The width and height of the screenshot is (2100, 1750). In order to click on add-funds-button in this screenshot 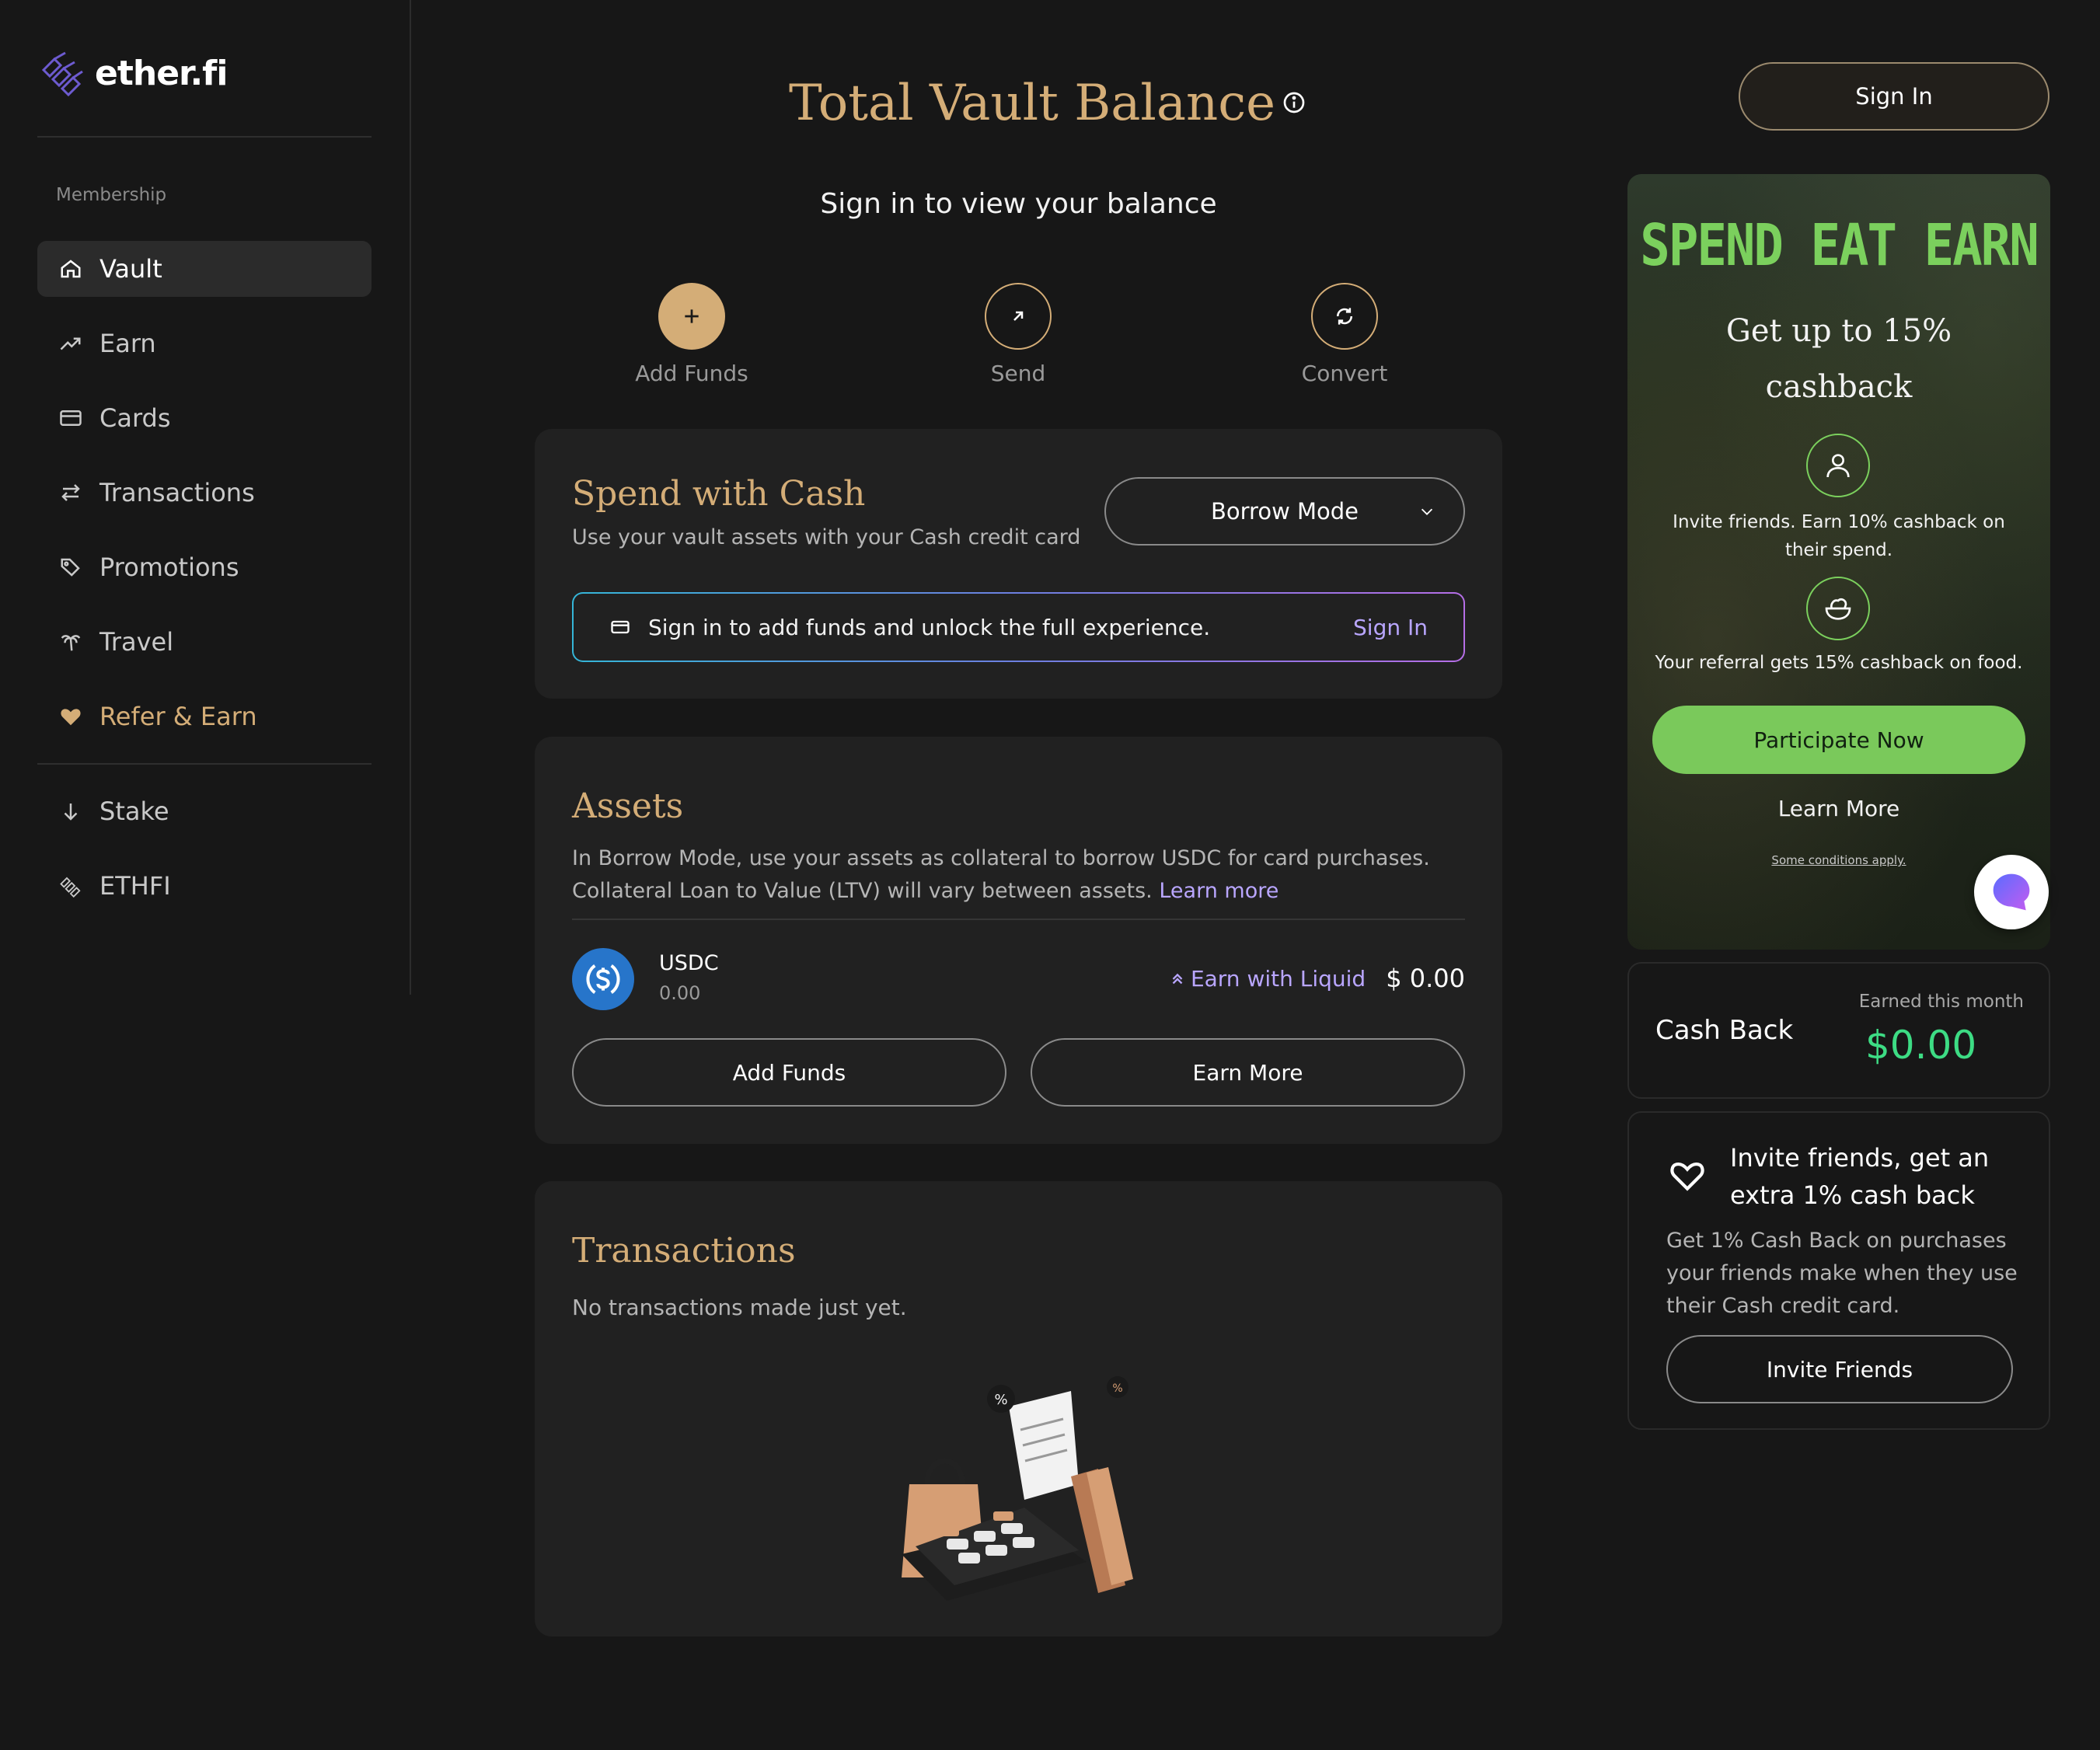, I will do `click(691, 317)`.